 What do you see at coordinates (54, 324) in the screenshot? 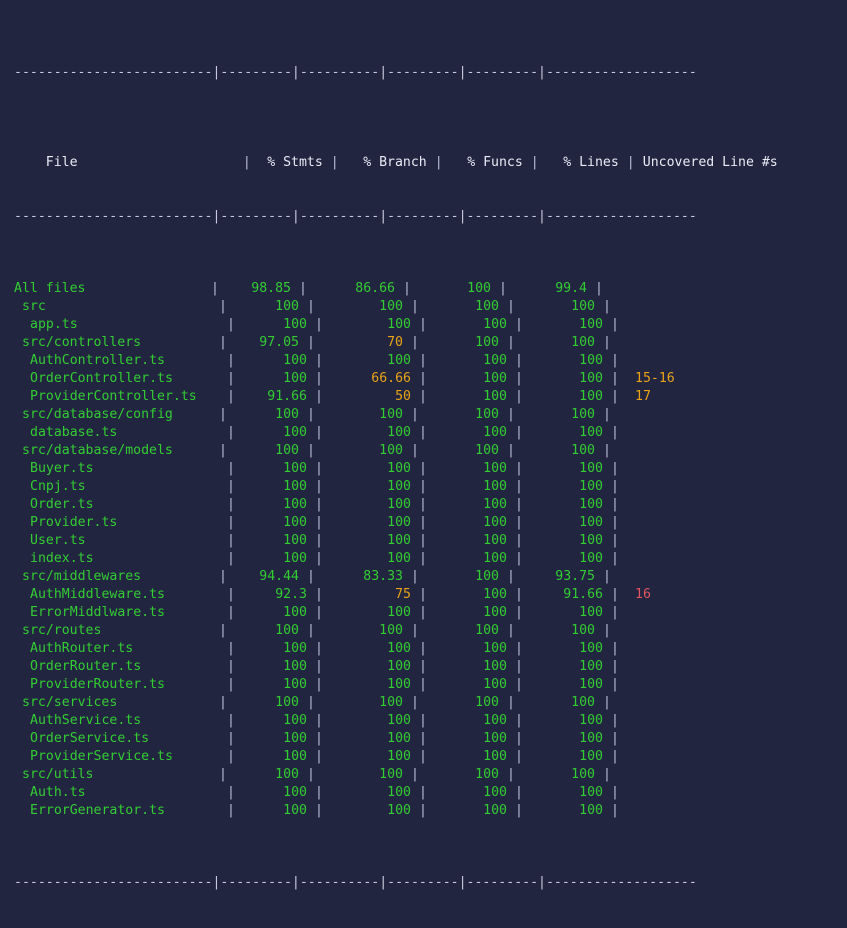
I see `cell-name: app.ts` at bounding box center [54, 324].